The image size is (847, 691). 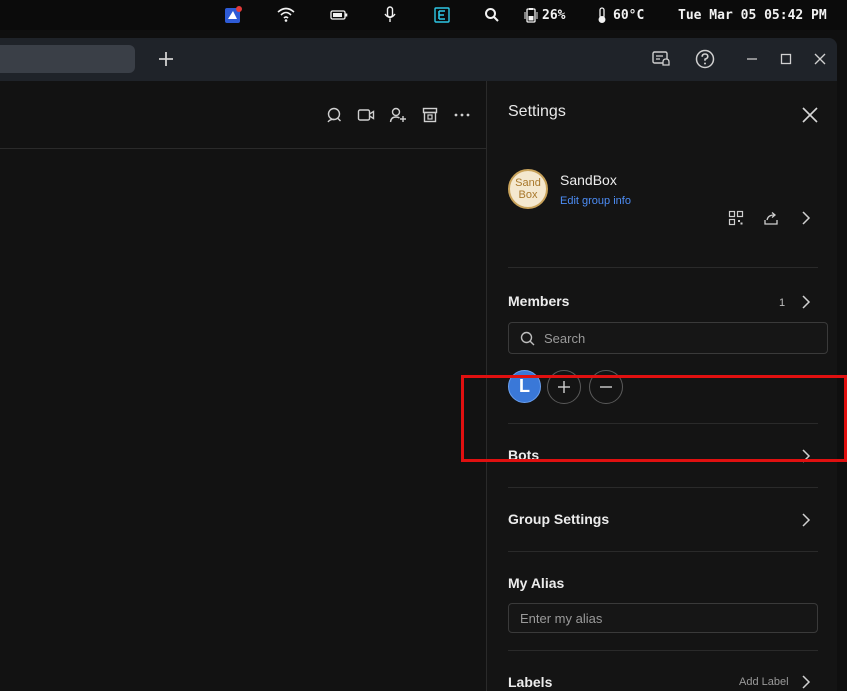 I want to click on help-icon, so click(x=705, y=59).